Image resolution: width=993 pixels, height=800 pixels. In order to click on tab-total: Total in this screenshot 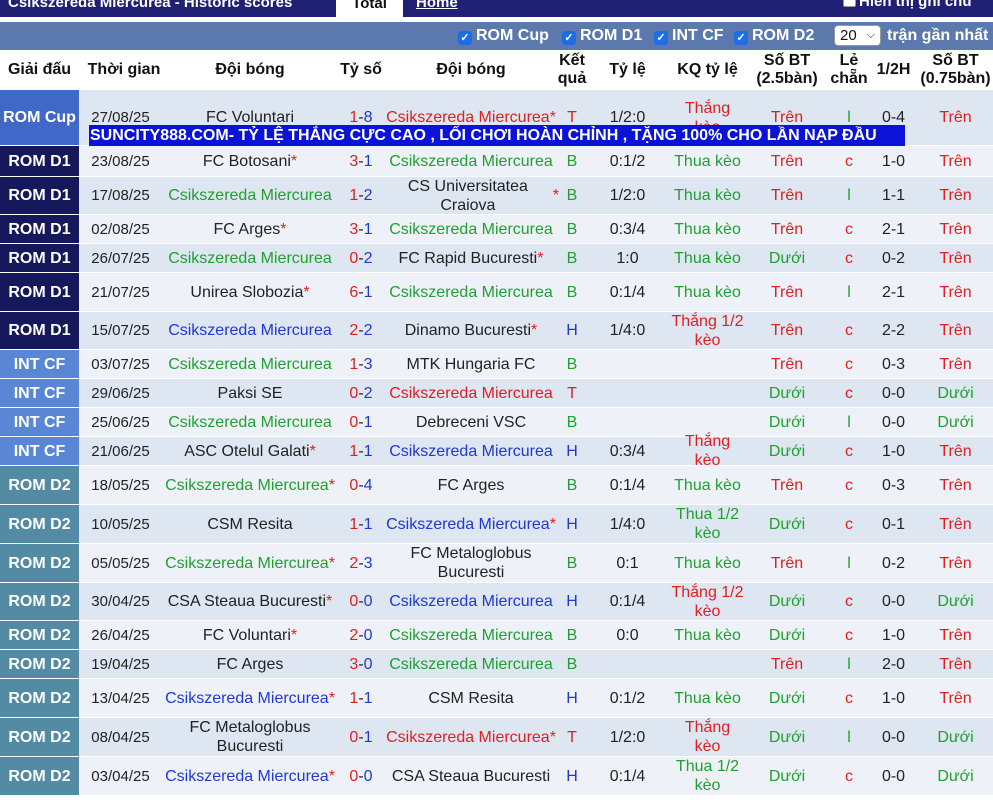, I will do `click(369, 8)`.